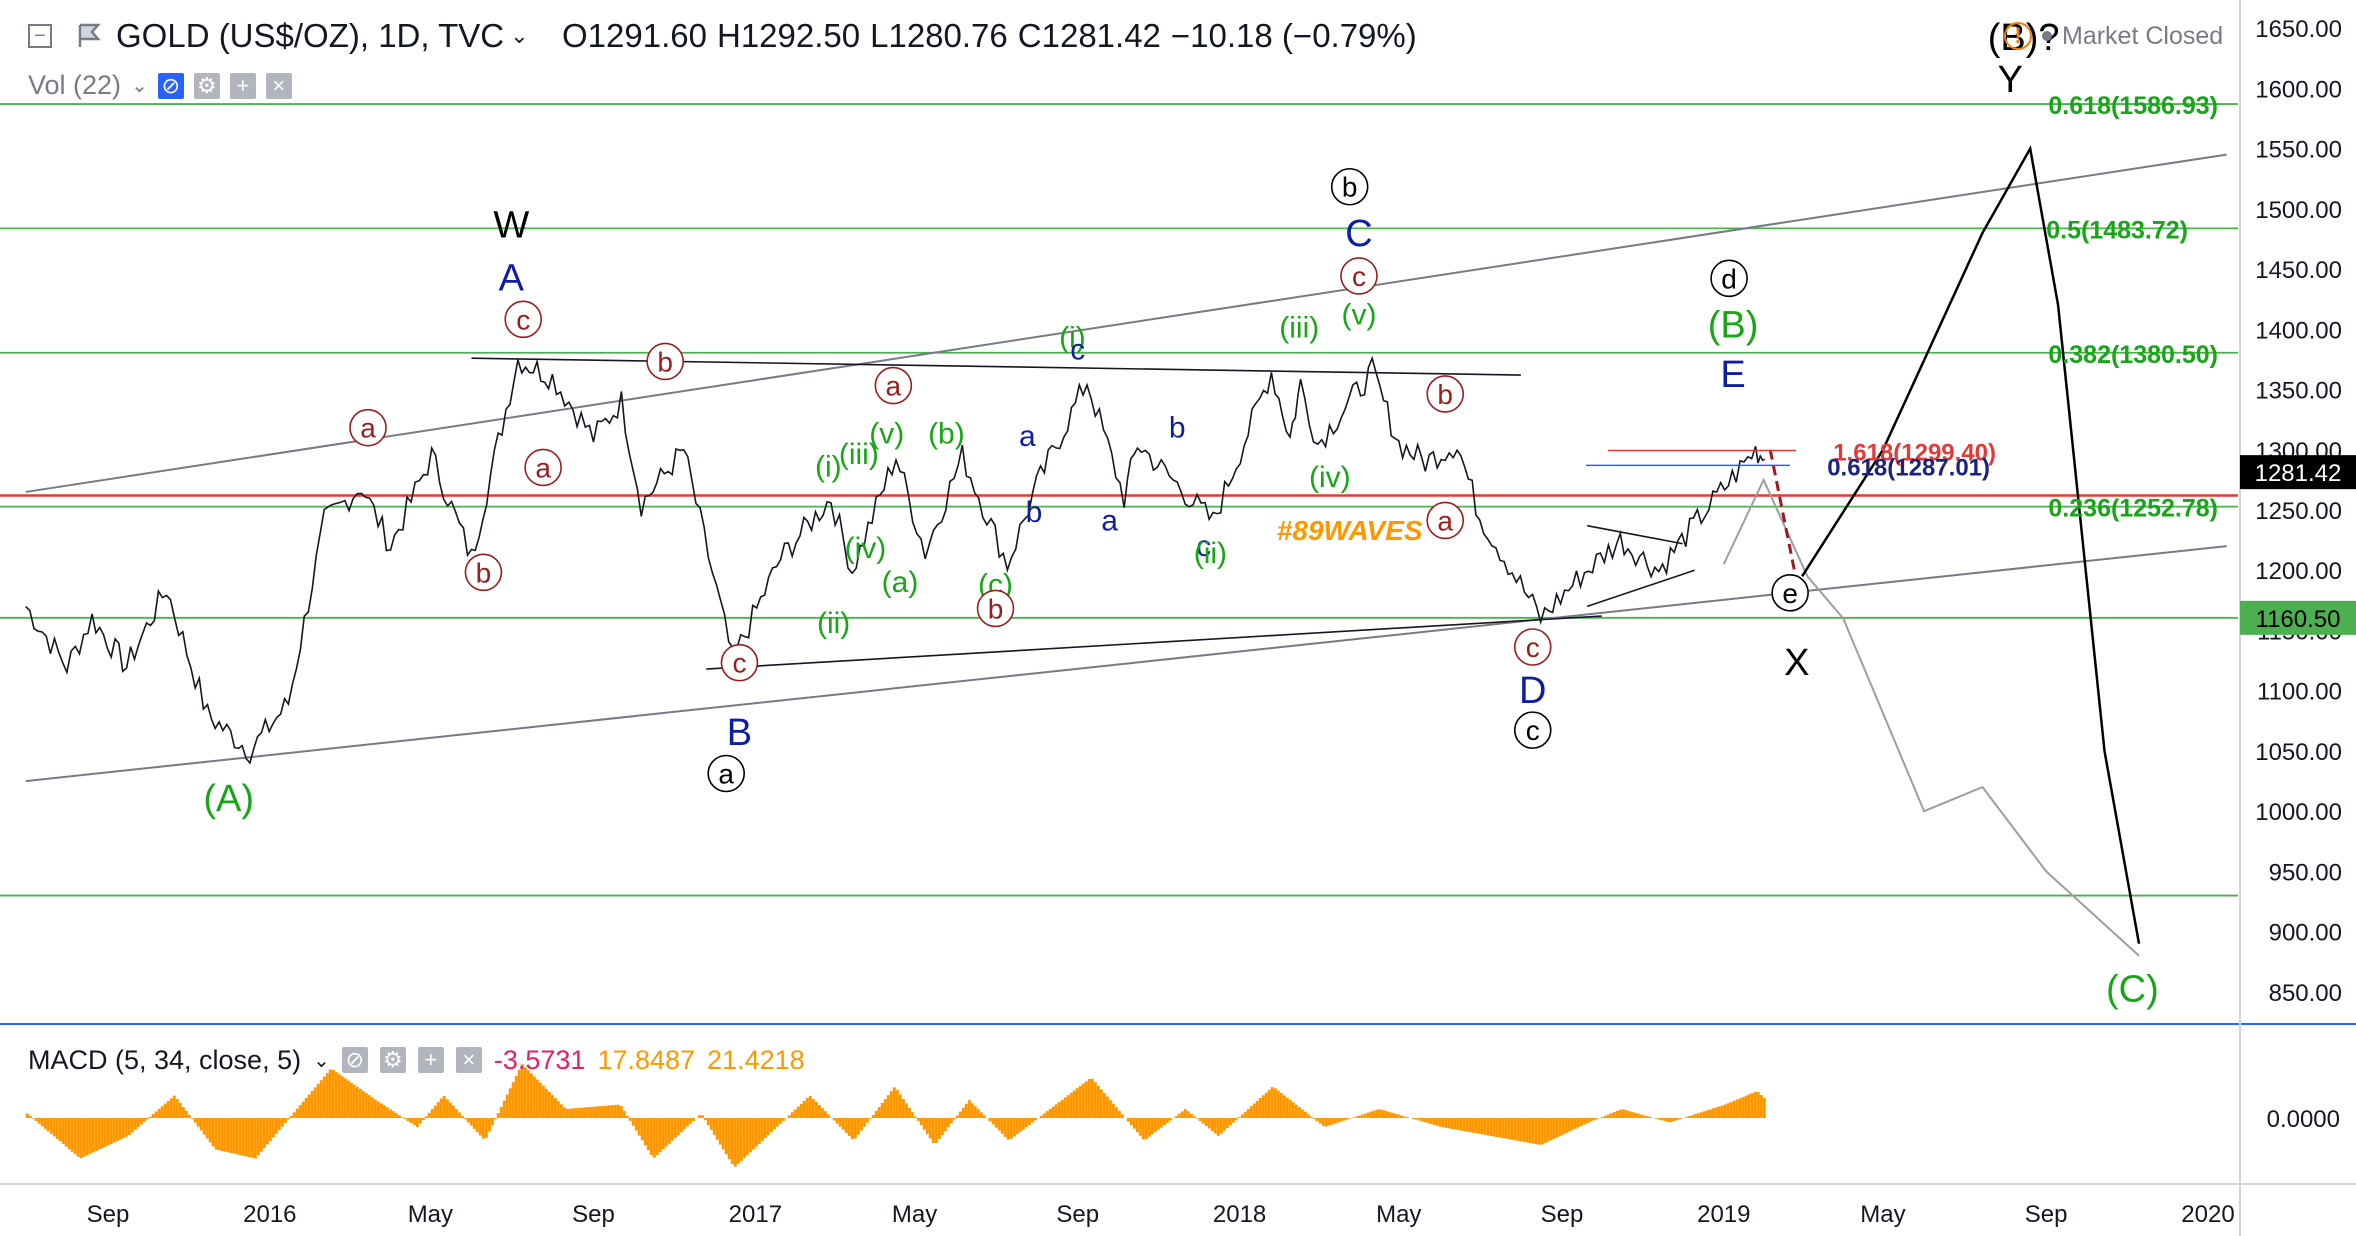  I want to click on wave-label: Y, so click(2010, 80).